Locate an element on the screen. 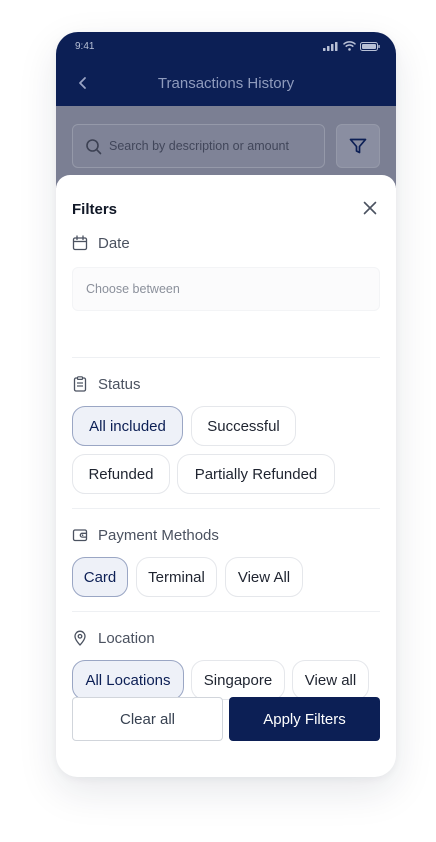 The height and width of the screenshot is (842, 436). status-icons is located at coordinates (351, 46).